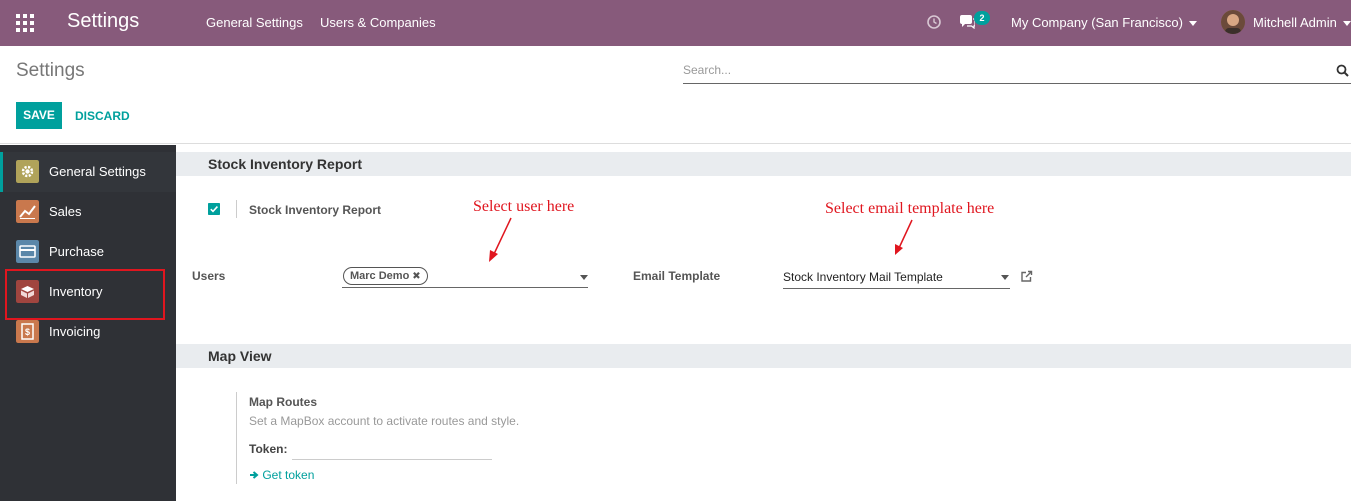 This screenshot has height=501, width=1351. I want to click on get-token-label: Get token, so click(288, 475).